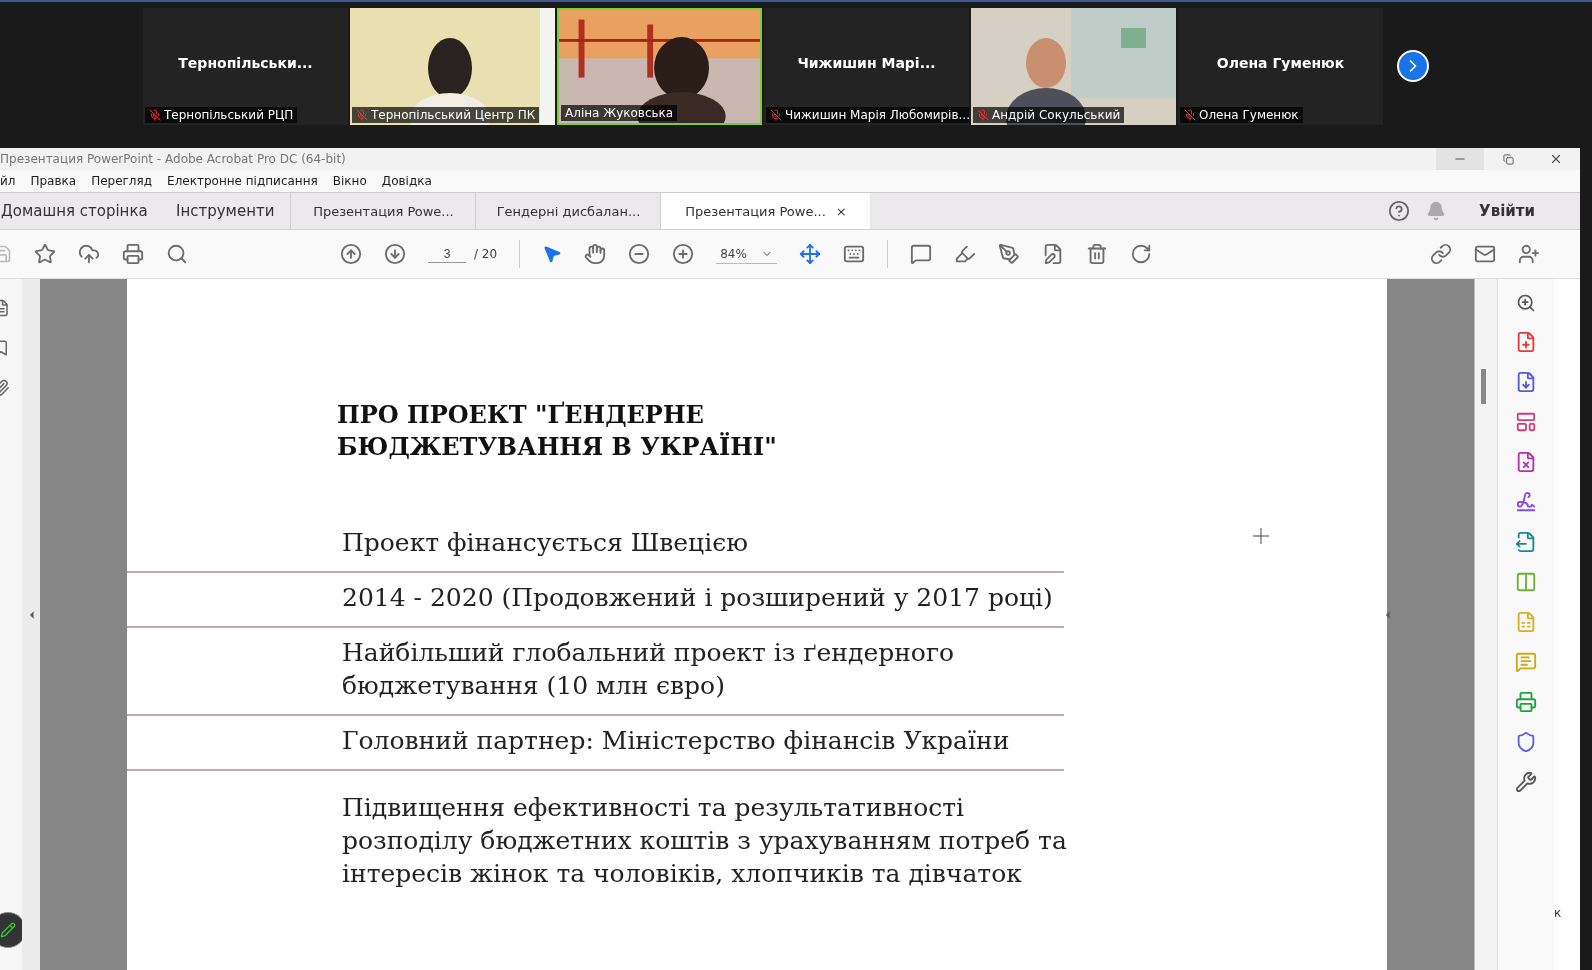 The width and height of the screenshot is (1592, 970). Describe the element at coordinates (1241, 115) in the screenshot. I see `participant-label: Олена Гуменюк` at that location.